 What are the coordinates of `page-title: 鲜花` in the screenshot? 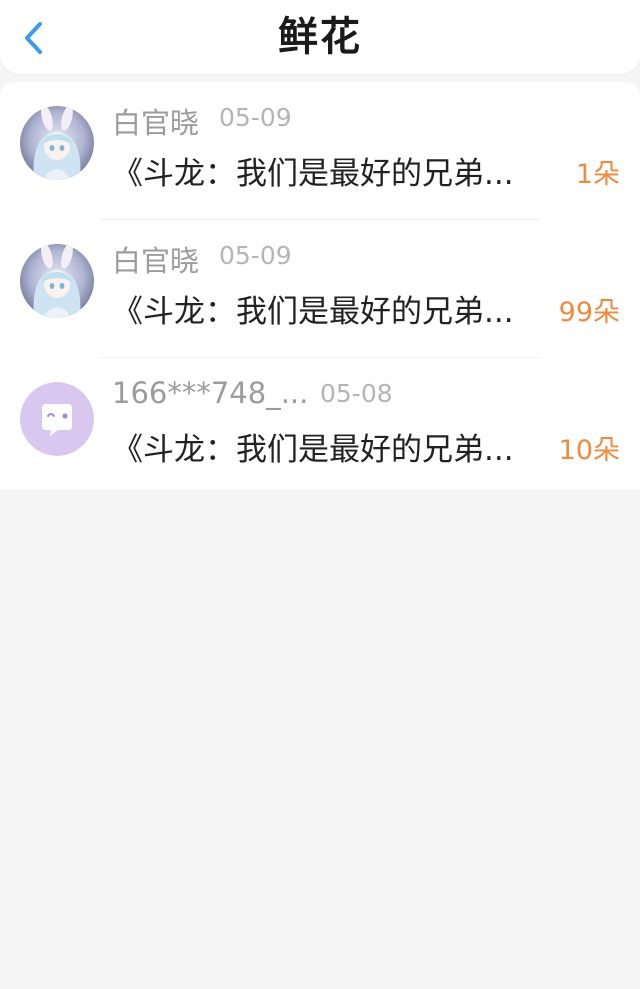 It's located at (320, 37).